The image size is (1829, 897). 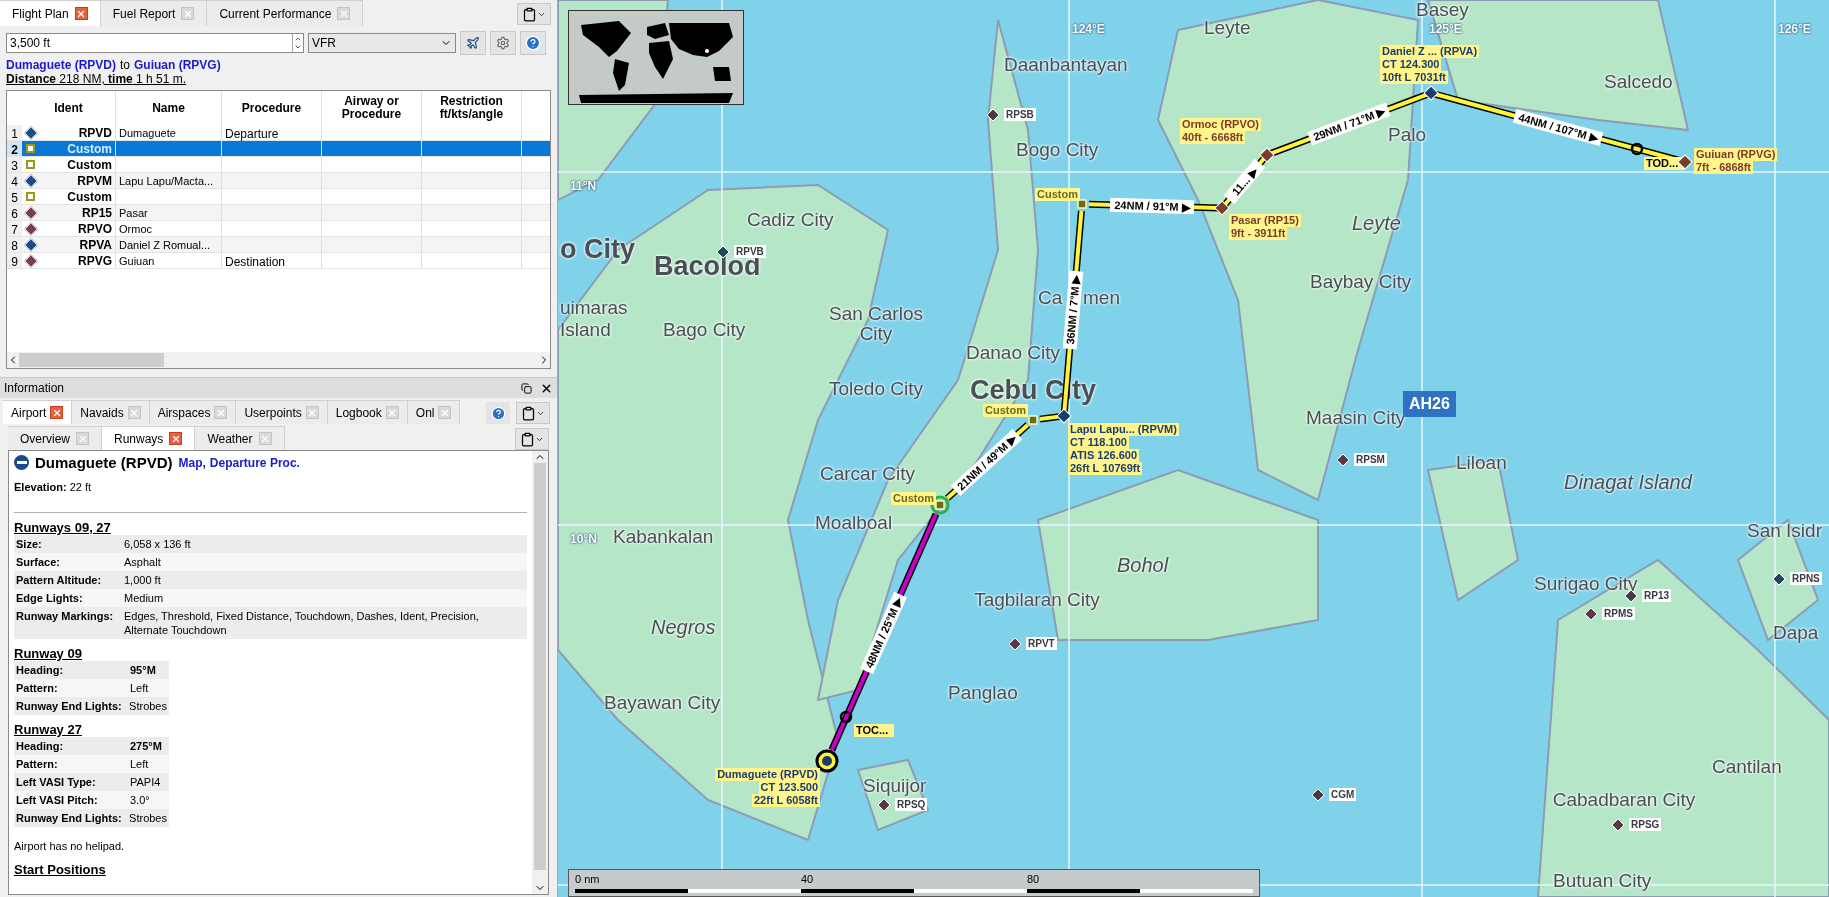 What do you see at coordinates (1101, 298) in the screenshot?
I see `place-label: men` at bounding box center [1101, 298].